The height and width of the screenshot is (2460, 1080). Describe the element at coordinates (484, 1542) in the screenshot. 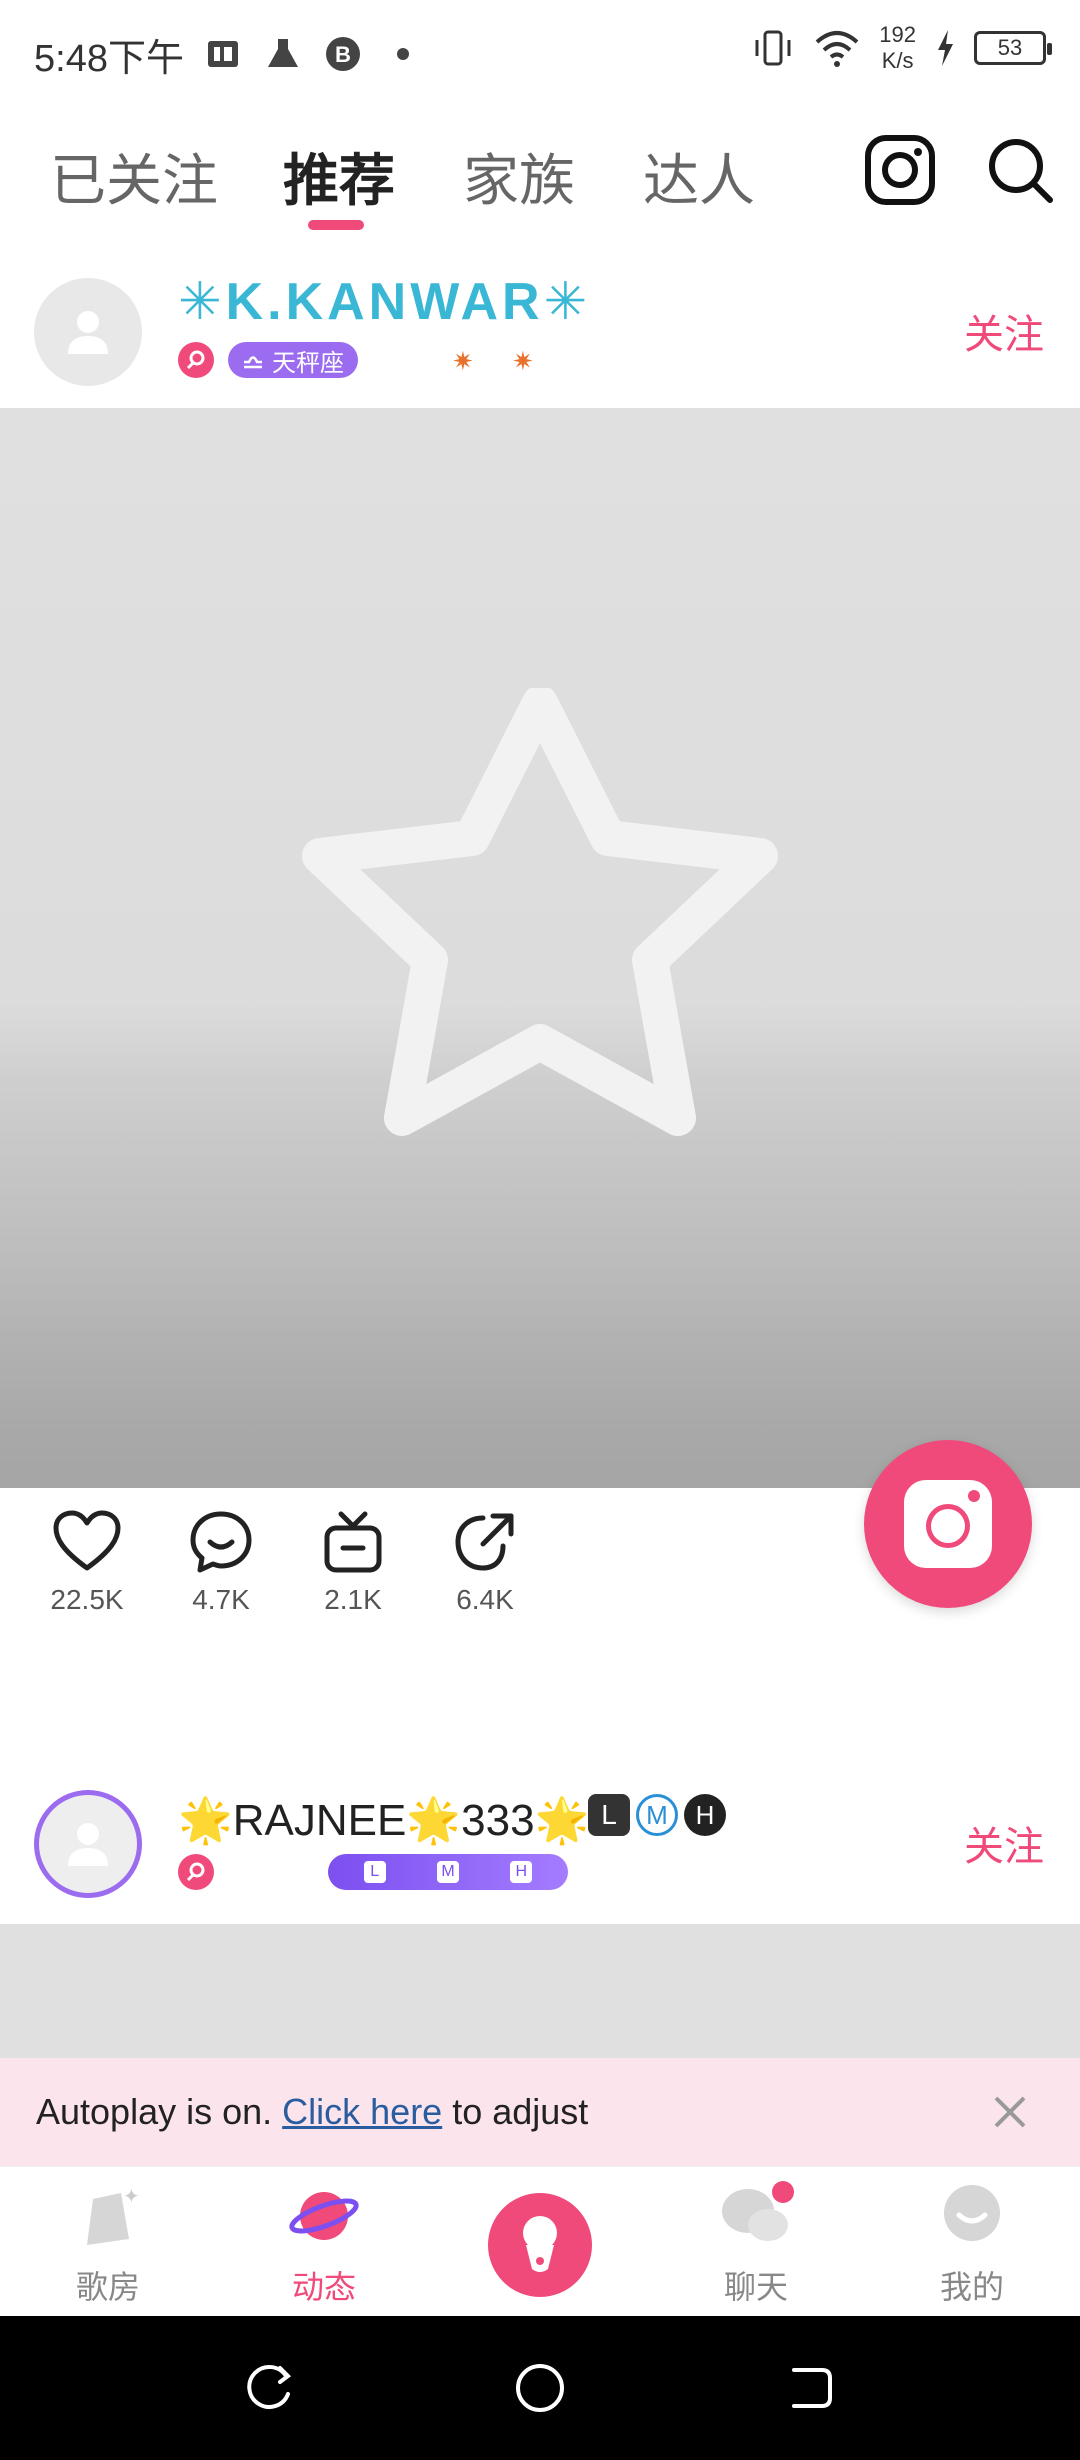

I see `share-icon` at that location.